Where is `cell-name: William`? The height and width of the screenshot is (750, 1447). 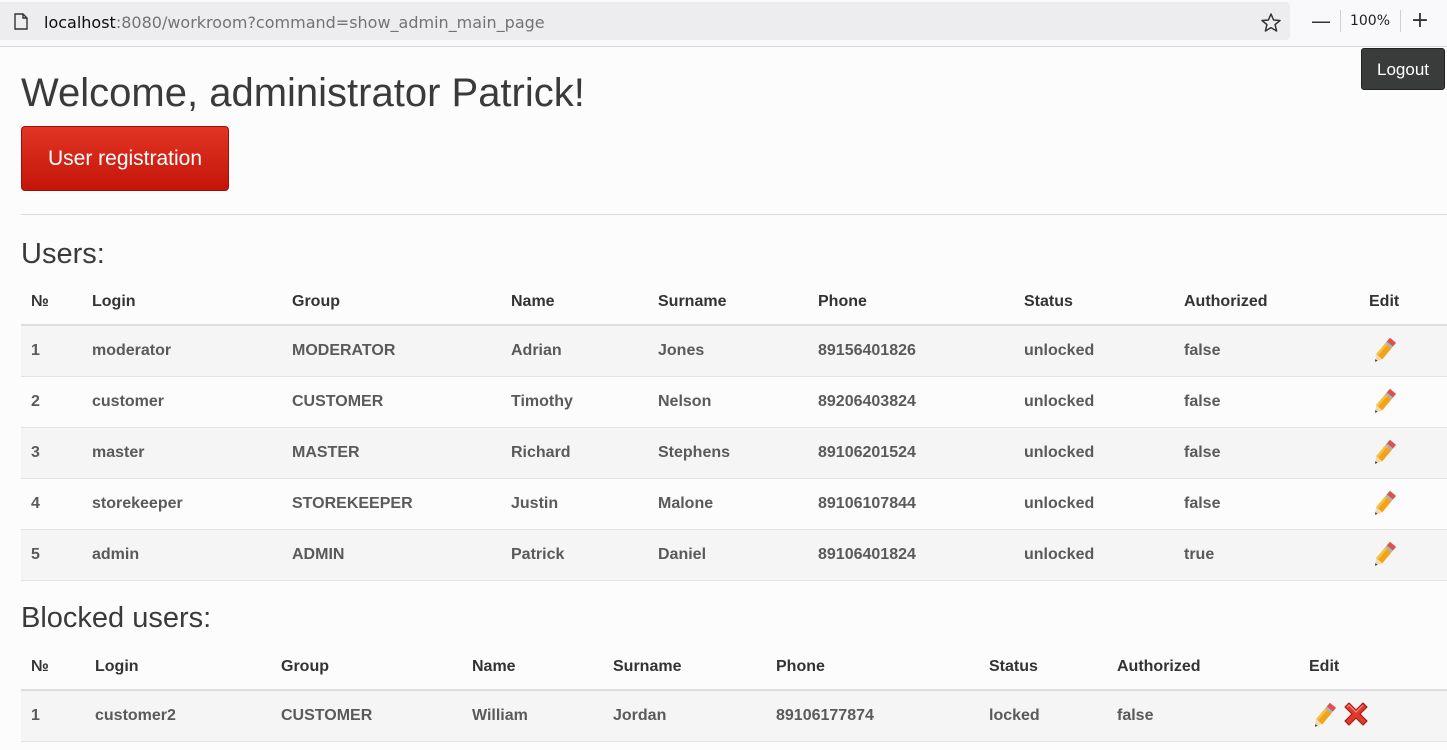 cell-name: William is located at coordinates (532, 716).